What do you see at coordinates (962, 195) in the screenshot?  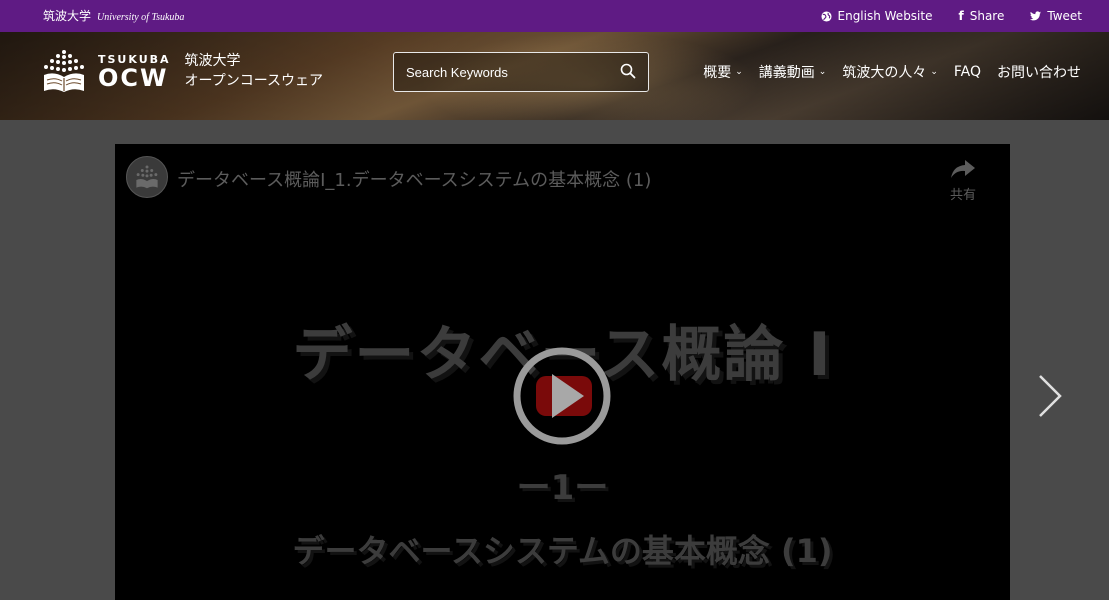 I see `video-share-label: 共有` at bounding box center [962, 195].